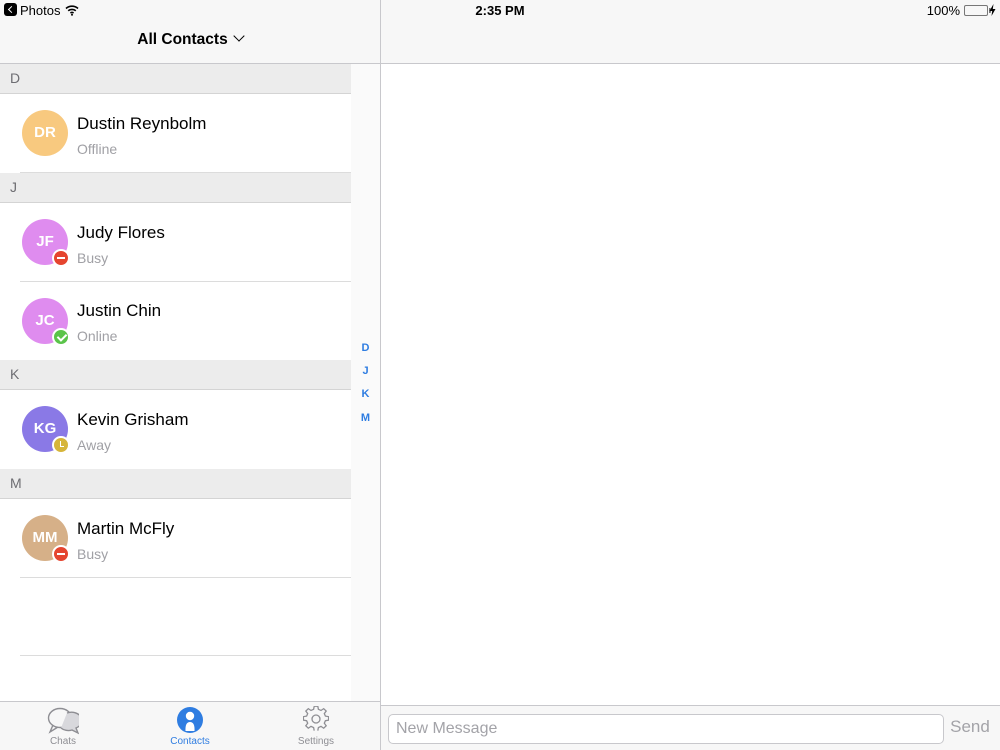  I want to click on contact-row: MM Martin McFly Busy, so click(175, 538).